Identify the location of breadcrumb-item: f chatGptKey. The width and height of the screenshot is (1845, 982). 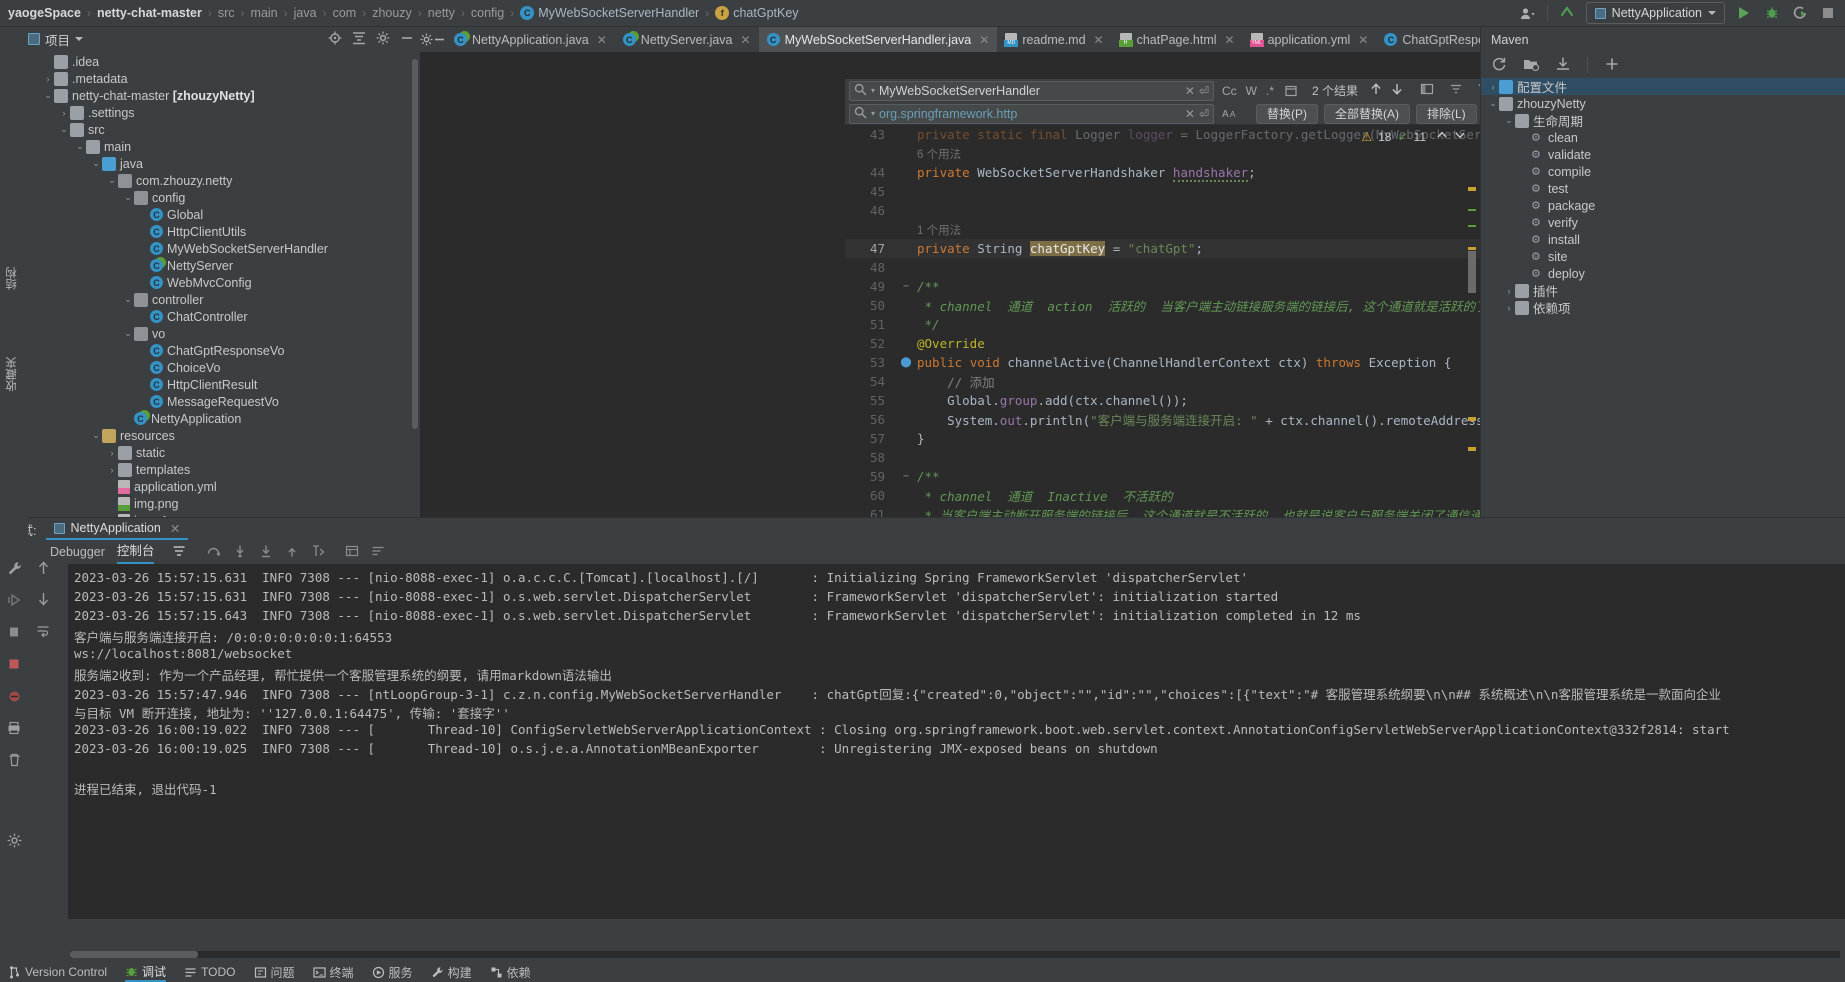
(757, 13).